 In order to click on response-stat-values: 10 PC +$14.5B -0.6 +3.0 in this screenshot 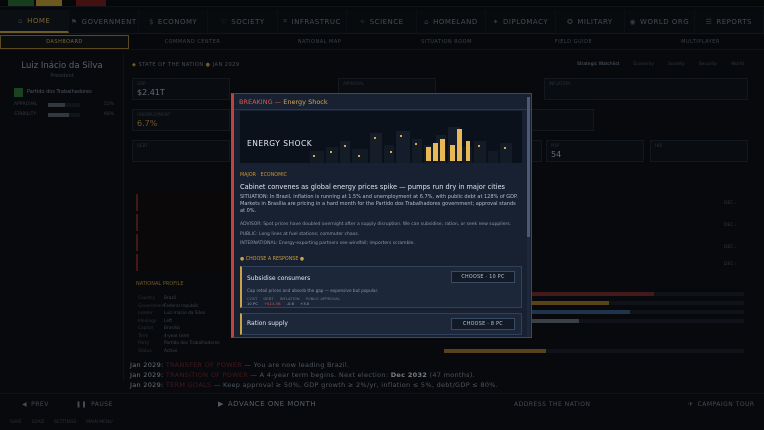, I will do `click(278, 303)`.